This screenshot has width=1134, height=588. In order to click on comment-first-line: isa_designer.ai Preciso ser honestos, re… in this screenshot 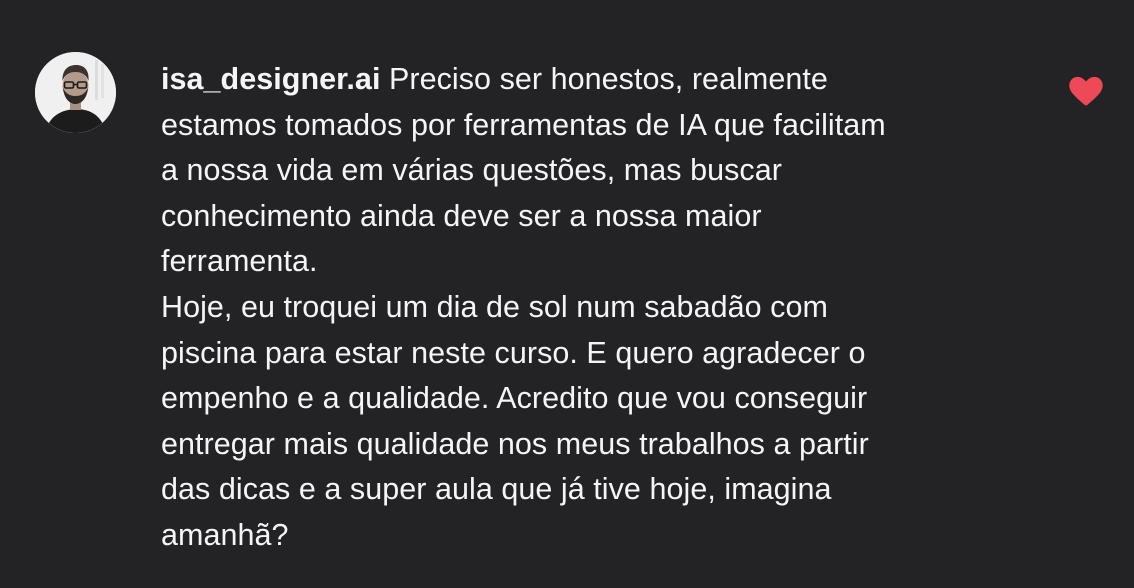, I will do `click(601, 80)`.